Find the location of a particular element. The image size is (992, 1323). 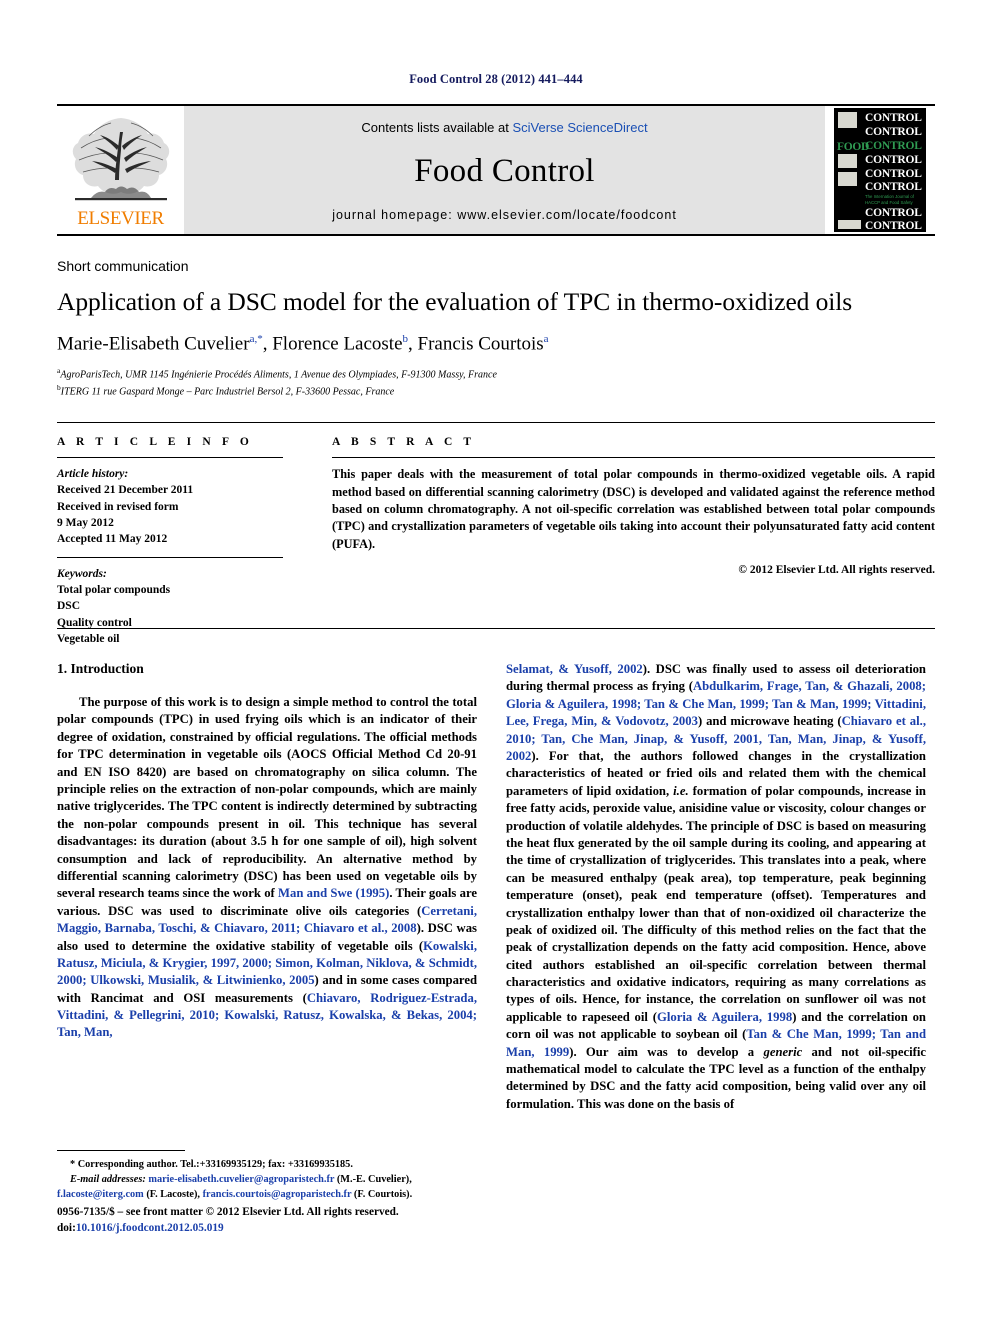

author-name: Marie-Elisabeth Cuvelier is located at coordinates (153, 344).